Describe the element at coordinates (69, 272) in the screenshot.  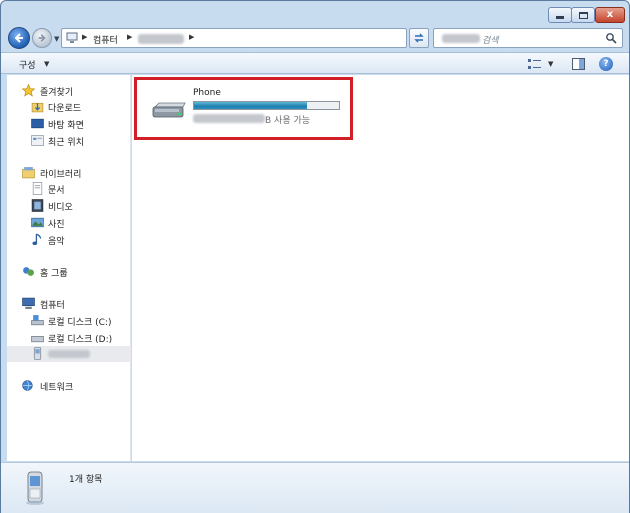
I see `sidebar-header-homegroup: 홈 그룹` at that location.